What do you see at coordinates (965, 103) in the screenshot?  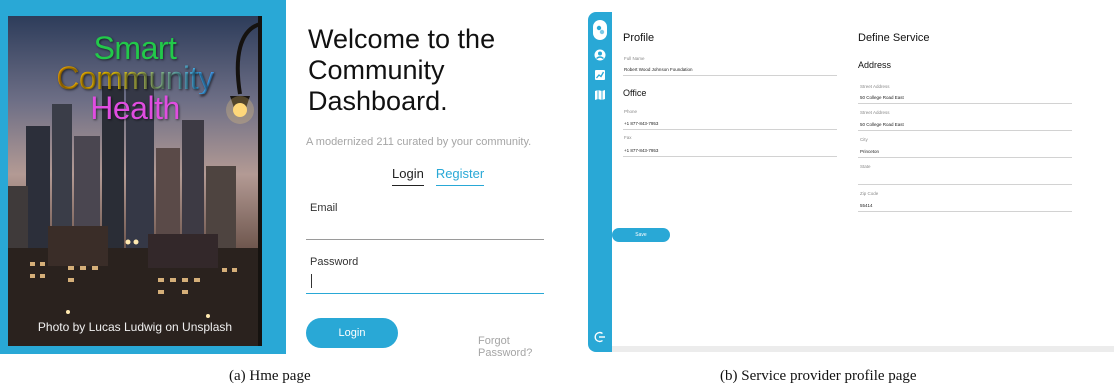 I see `street-address-1-underline` at bounding box center [965, 103].